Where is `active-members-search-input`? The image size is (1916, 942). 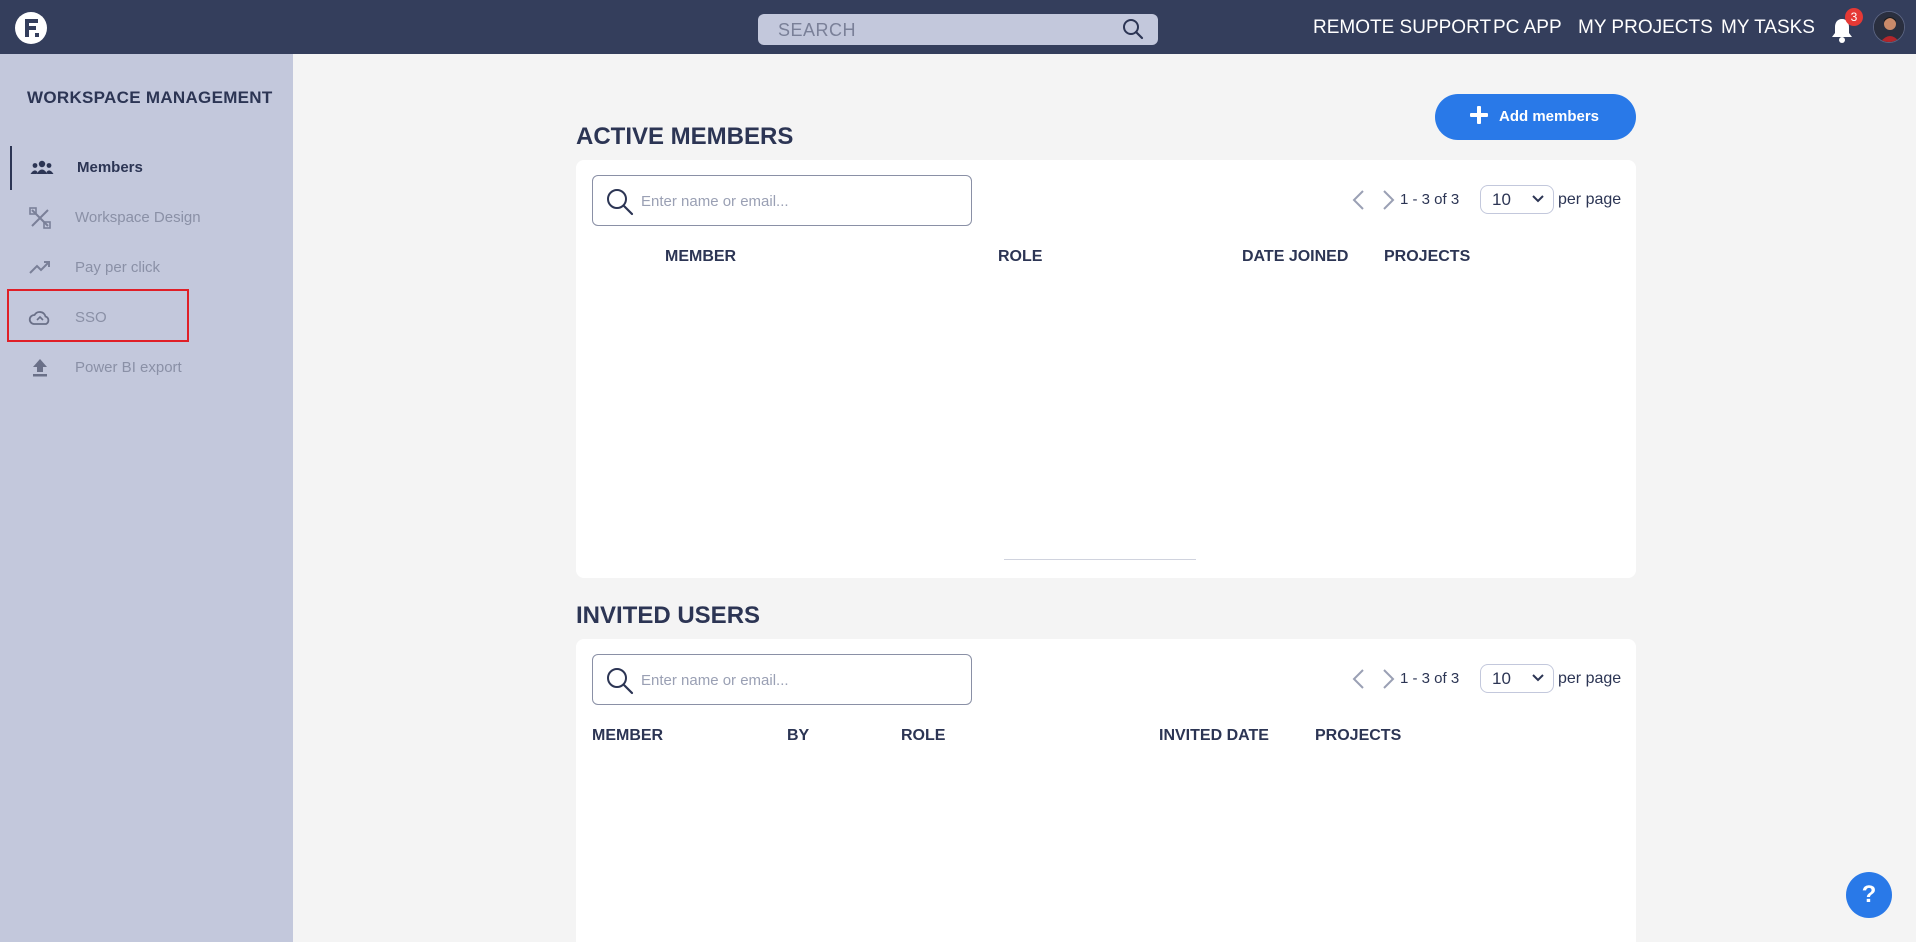
active-members-search-input is located at coordinates (796, 201).